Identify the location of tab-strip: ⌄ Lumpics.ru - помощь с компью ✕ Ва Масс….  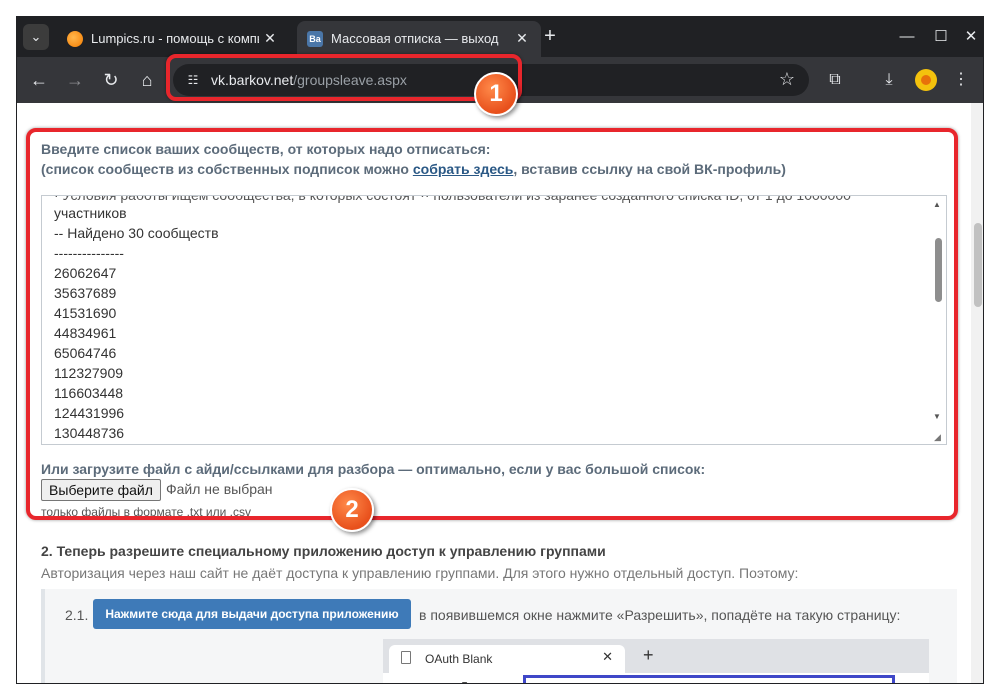
(500, 37).